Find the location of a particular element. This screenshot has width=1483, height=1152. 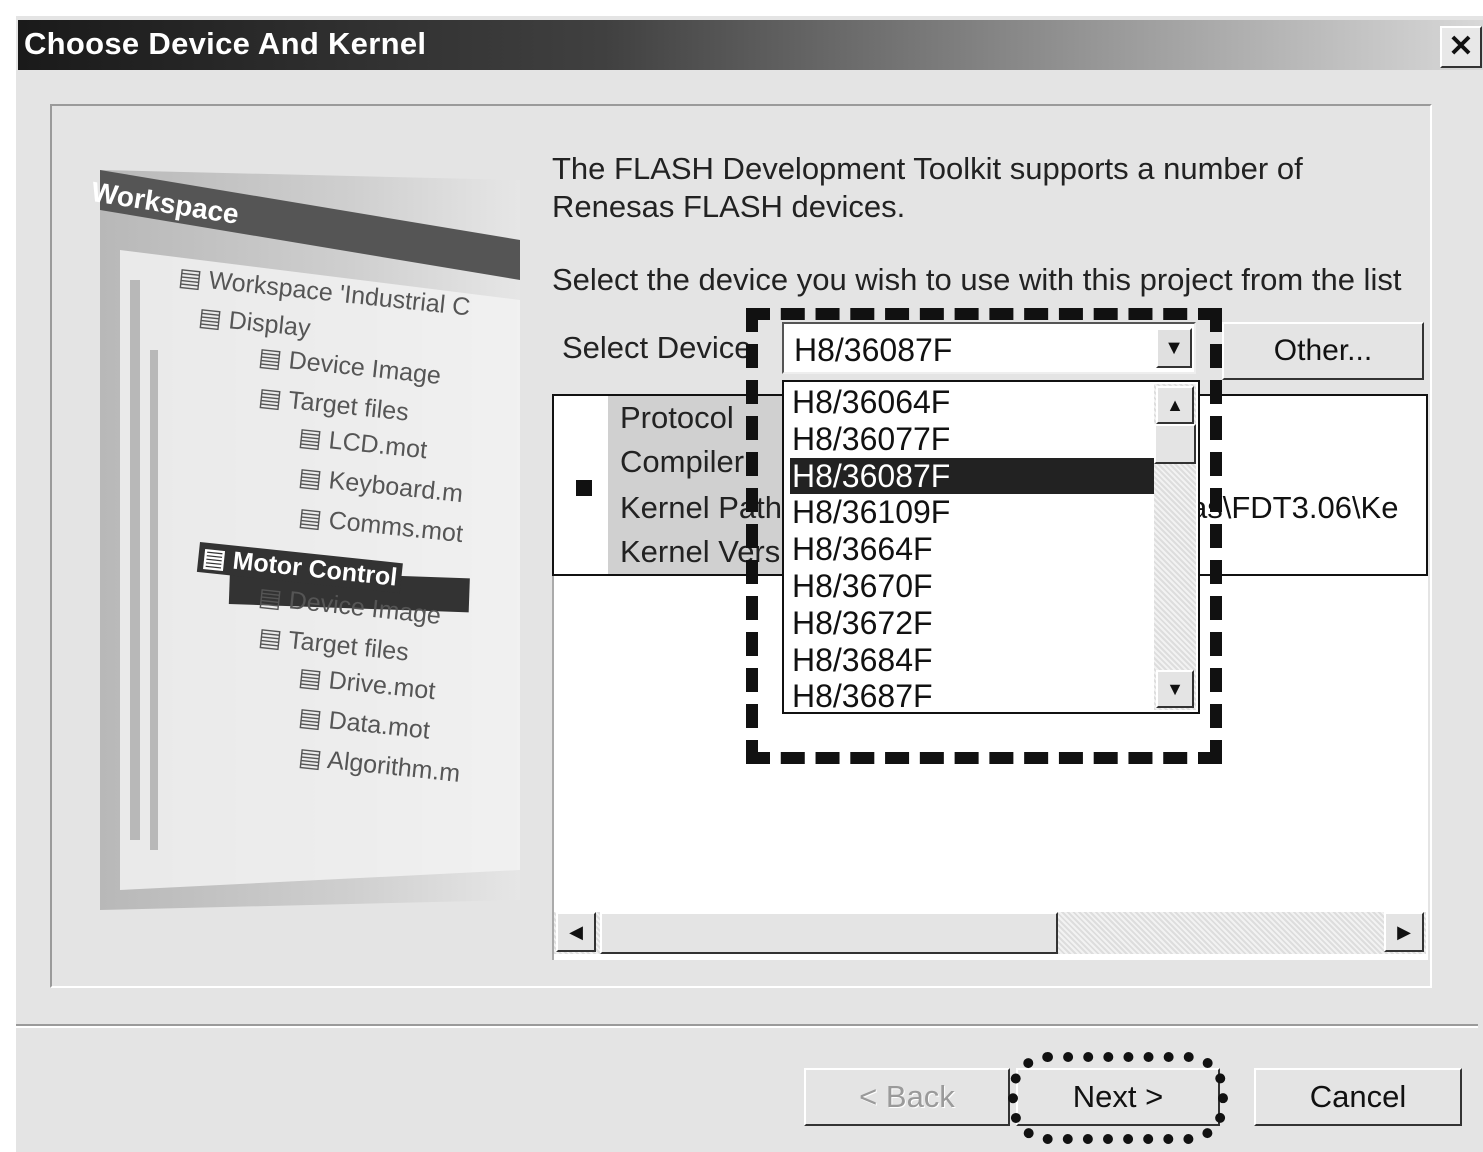

tree-item-label: Comms.mot is located at coordinates (396, 527).